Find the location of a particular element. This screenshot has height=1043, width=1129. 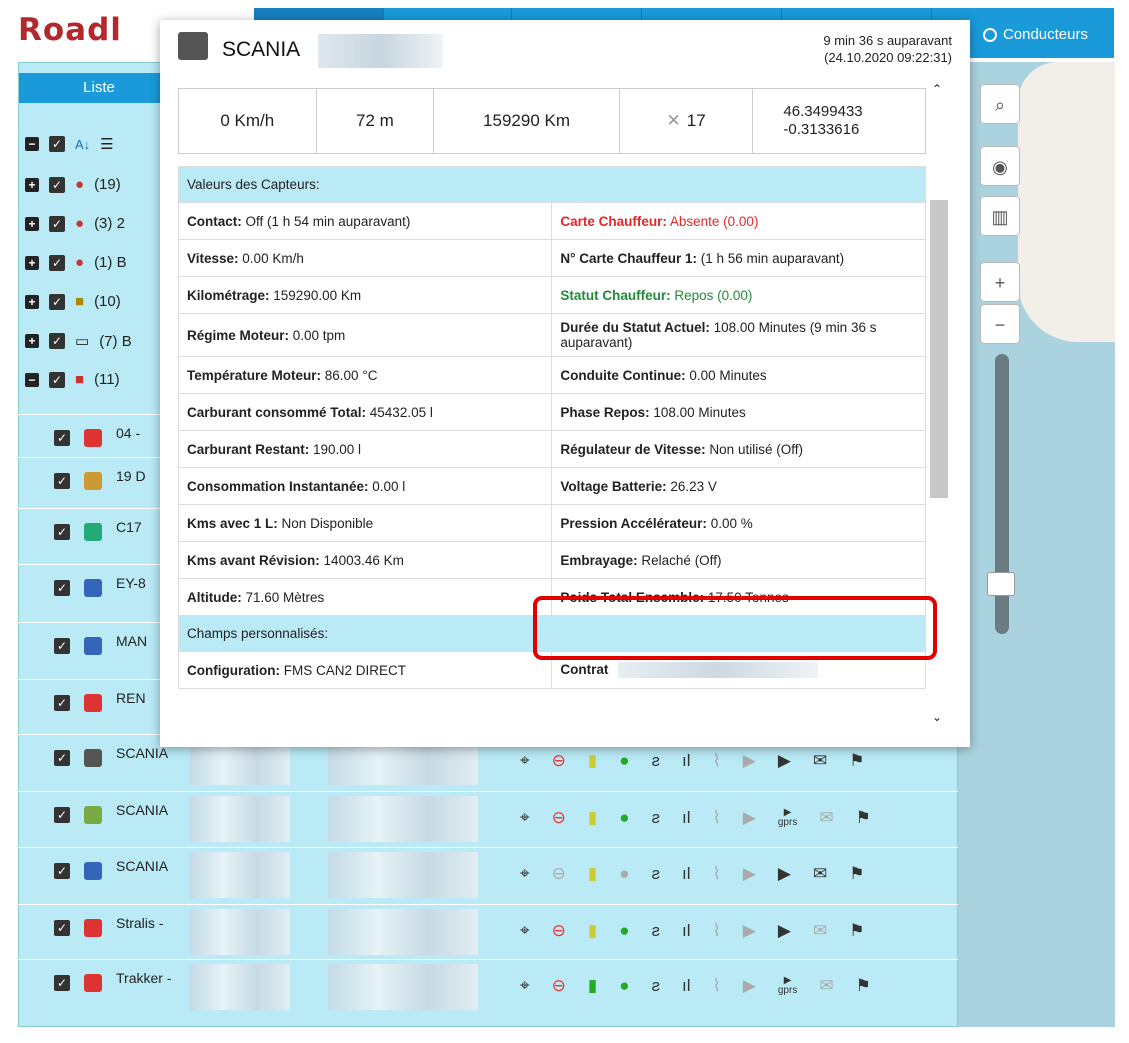

liste-button: Liste is located at coordinates (99, 88).